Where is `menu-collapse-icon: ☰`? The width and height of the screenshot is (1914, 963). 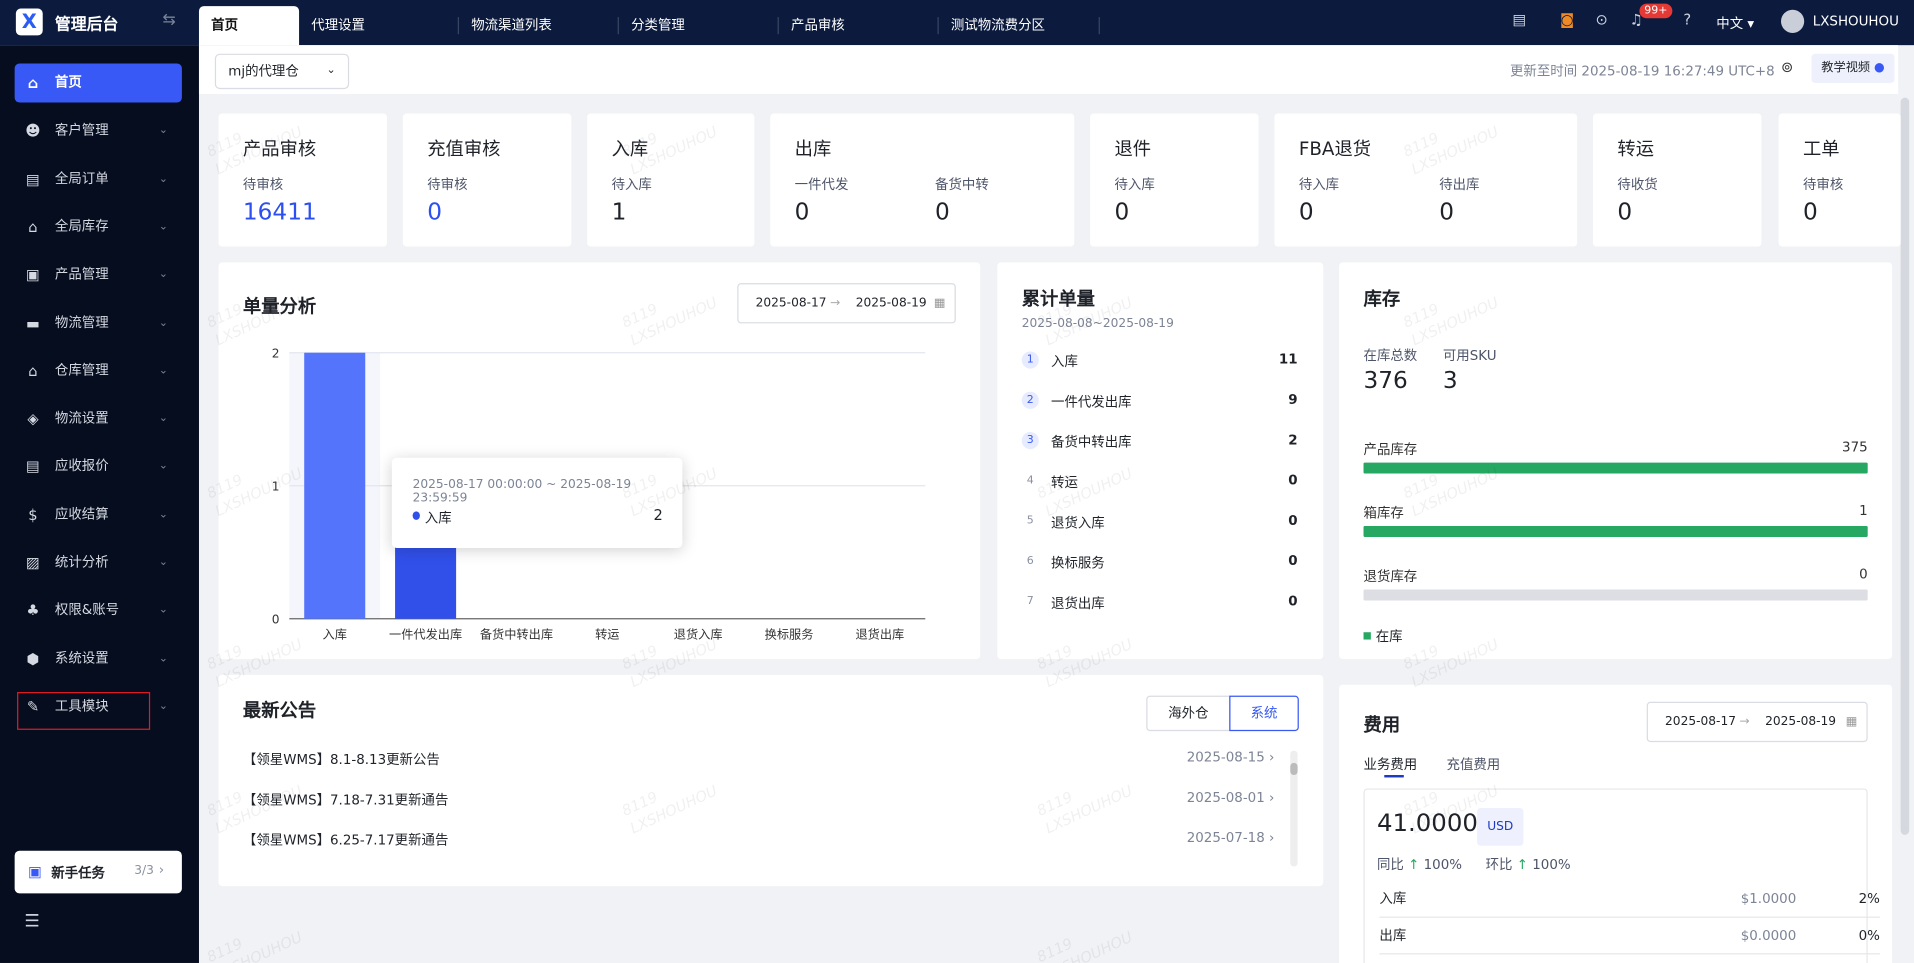 menu-collapse-icon: ☰ is located at coordinates (31, 922).